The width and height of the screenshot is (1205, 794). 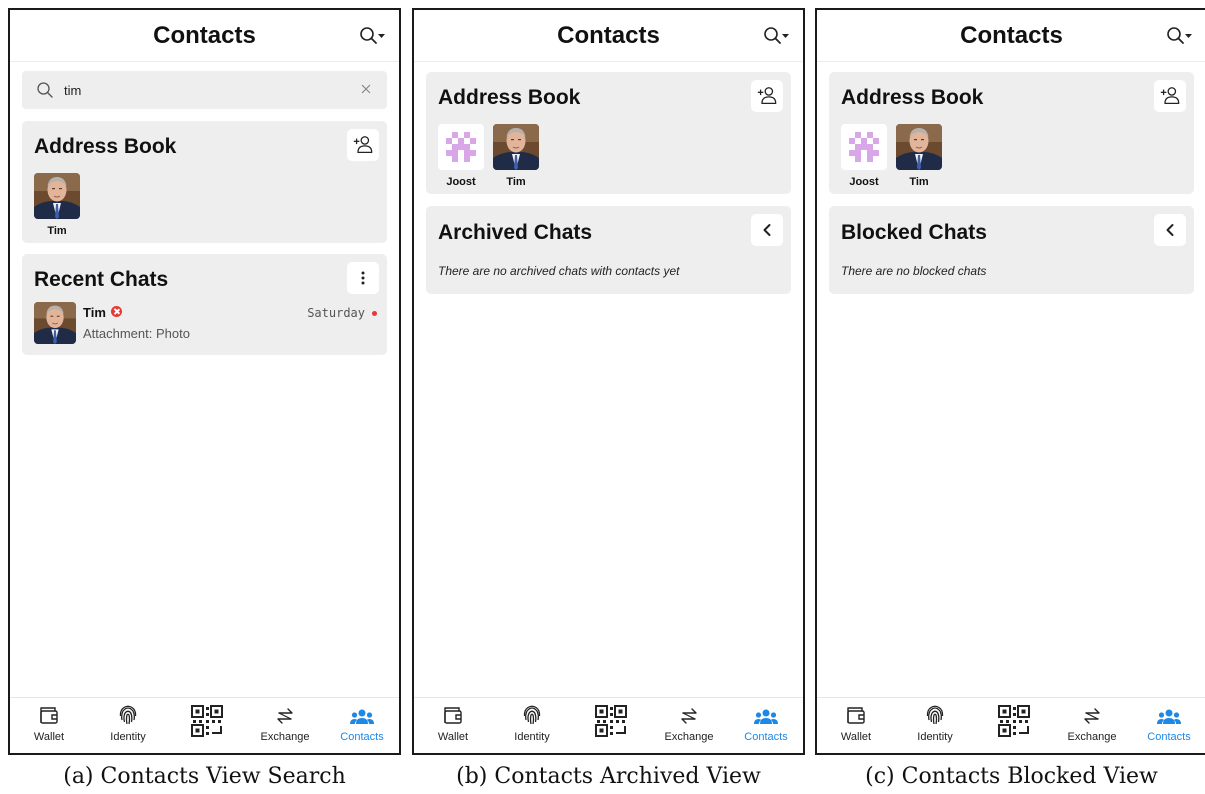 What do you see at coordinates (94, 312) in the screenshot?
I see `chat-name: Tim` at bounding box center [94, 312].